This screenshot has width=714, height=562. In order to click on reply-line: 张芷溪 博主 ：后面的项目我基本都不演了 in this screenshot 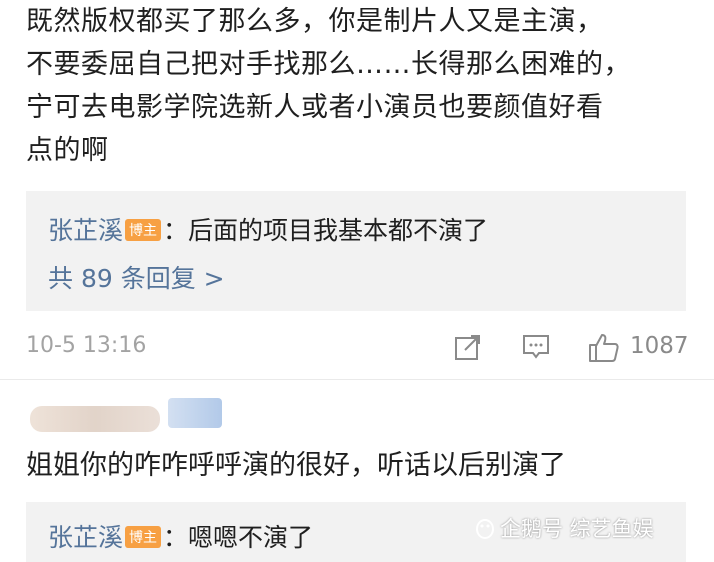, I will do `click(268, 229)`.